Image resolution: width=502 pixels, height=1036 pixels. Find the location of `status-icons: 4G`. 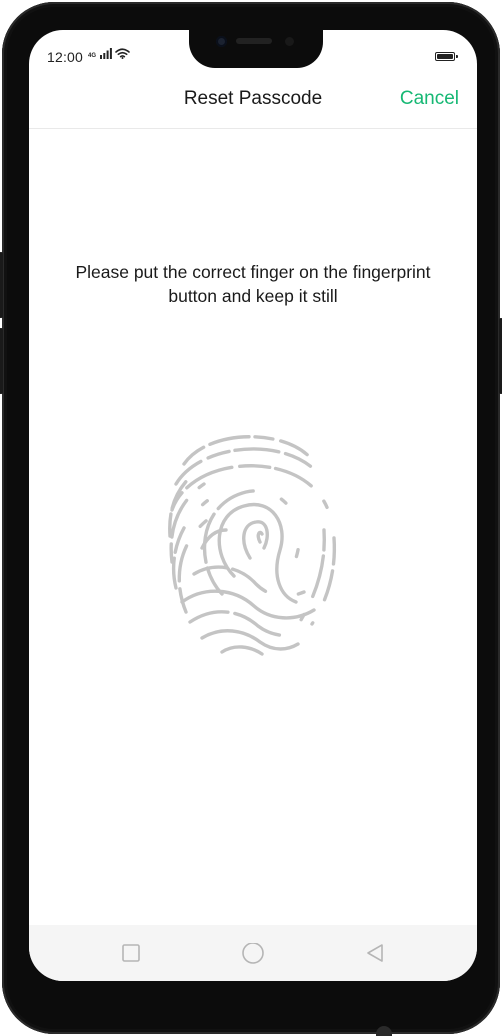

status-icons: 4G is located at coordinates (109, 53).